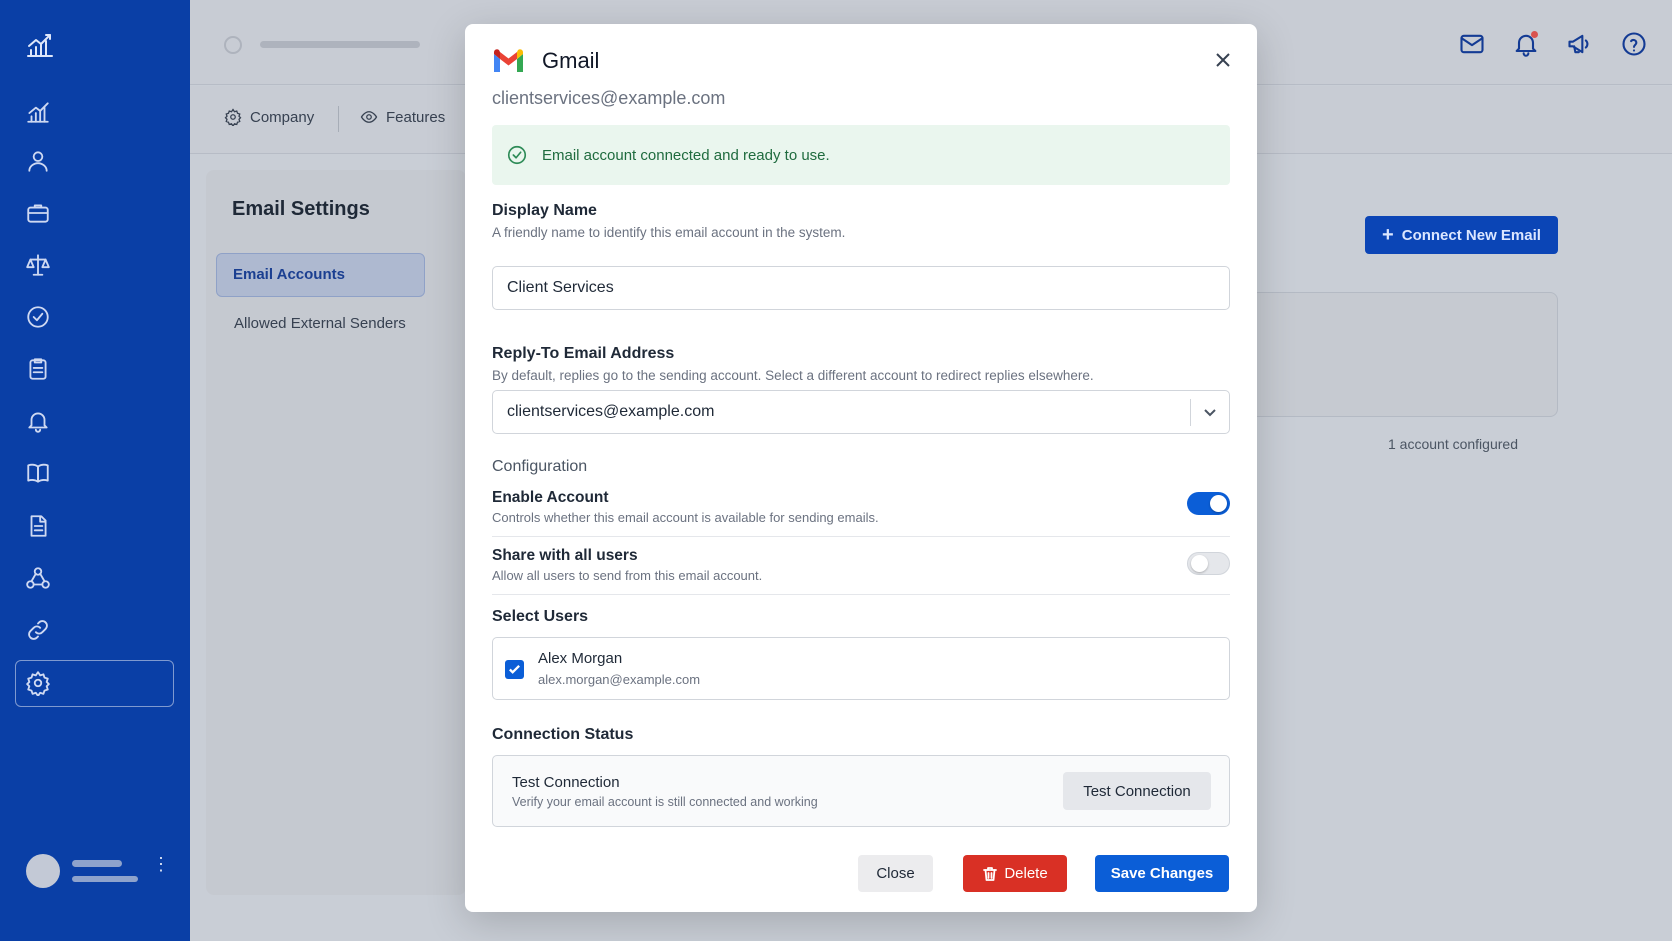 This screenshot has width=1672, height=941. Describe the element at coordinates (43, 871) in the screenshot. I see `avatar` at that location.